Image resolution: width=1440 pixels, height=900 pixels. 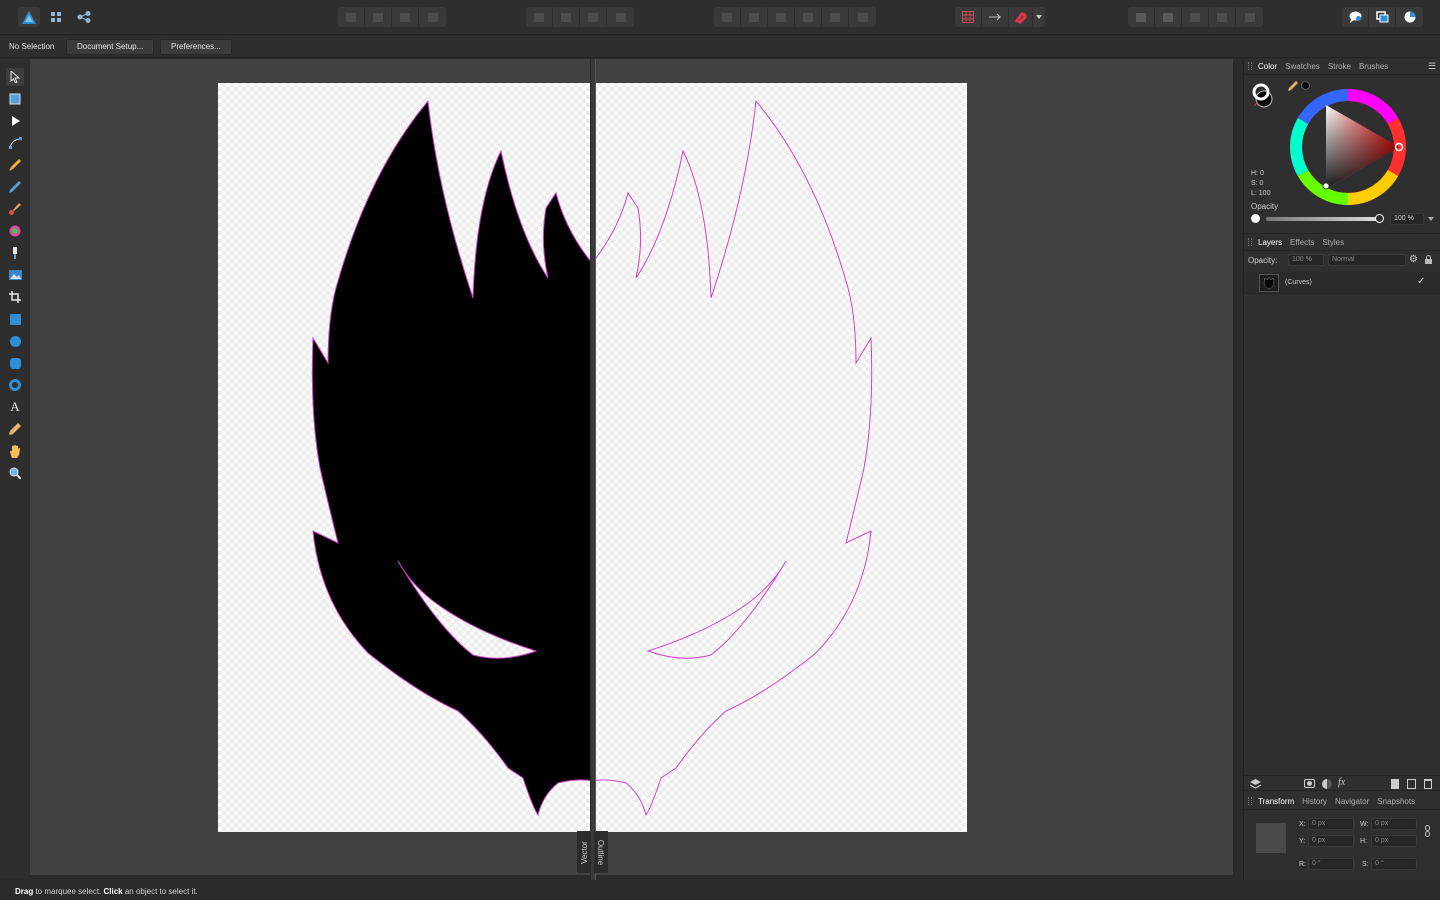 I want to click on flip-vertical-icon, so click(x=566, y=17).